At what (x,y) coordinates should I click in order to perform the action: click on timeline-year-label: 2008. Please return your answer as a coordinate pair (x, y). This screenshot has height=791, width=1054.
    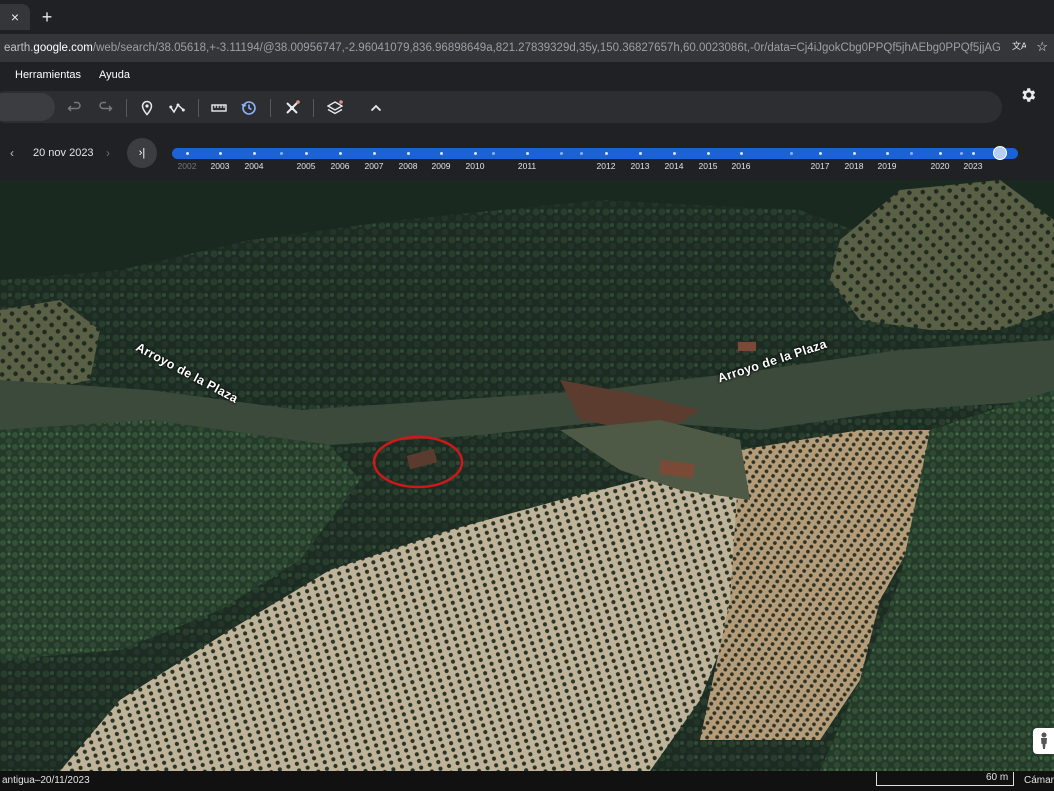
    Looking at the image, I should click on (408, 166).